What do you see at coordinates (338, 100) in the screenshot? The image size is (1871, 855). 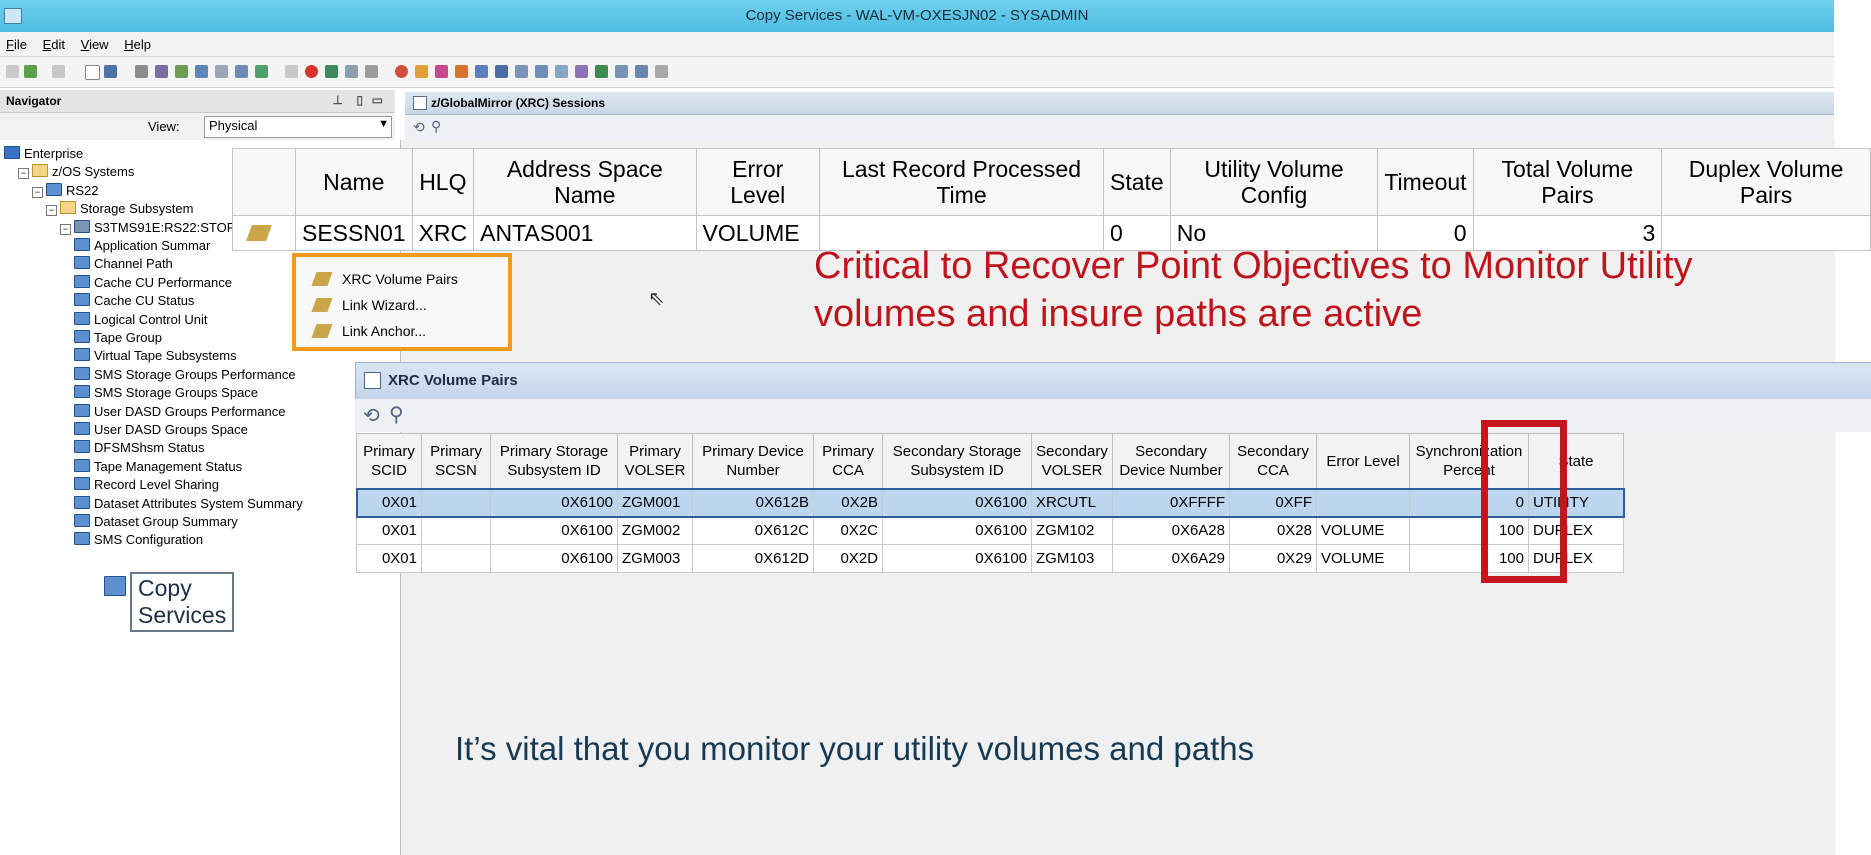 I see `pin-icon: ⊥` at bounding box center [338, 100].